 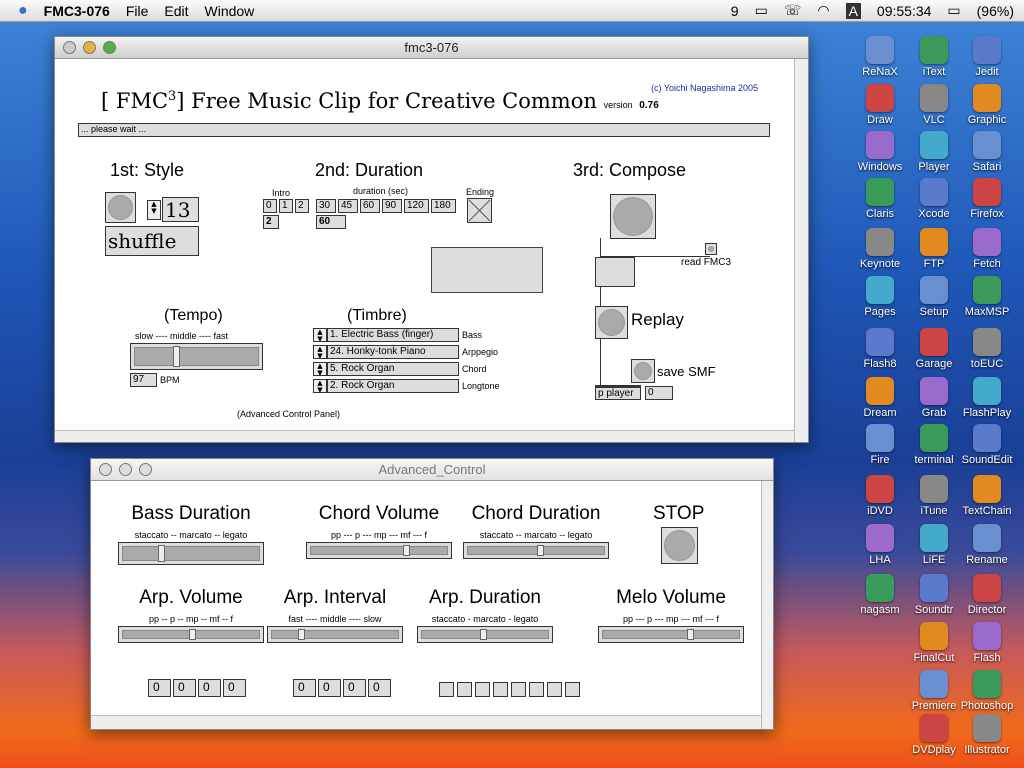 I want to click on timbre-instrument-field: 24. Honky-tonk Piano, so click(x=393, y=352).